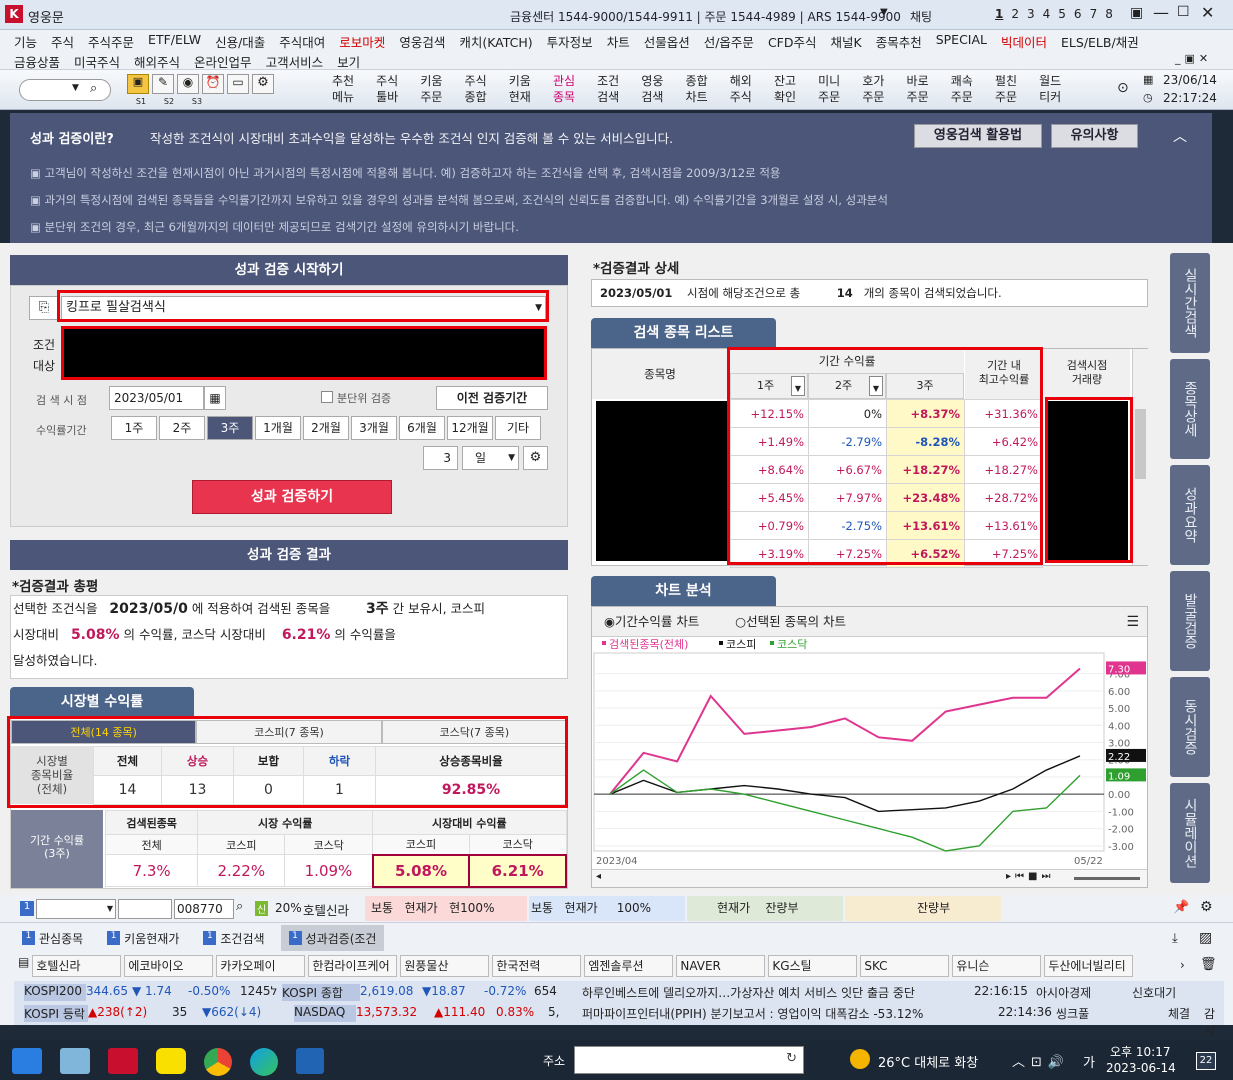 The image size is (1233, 1080). I want to click on edge-icon, so click(264, 1062).